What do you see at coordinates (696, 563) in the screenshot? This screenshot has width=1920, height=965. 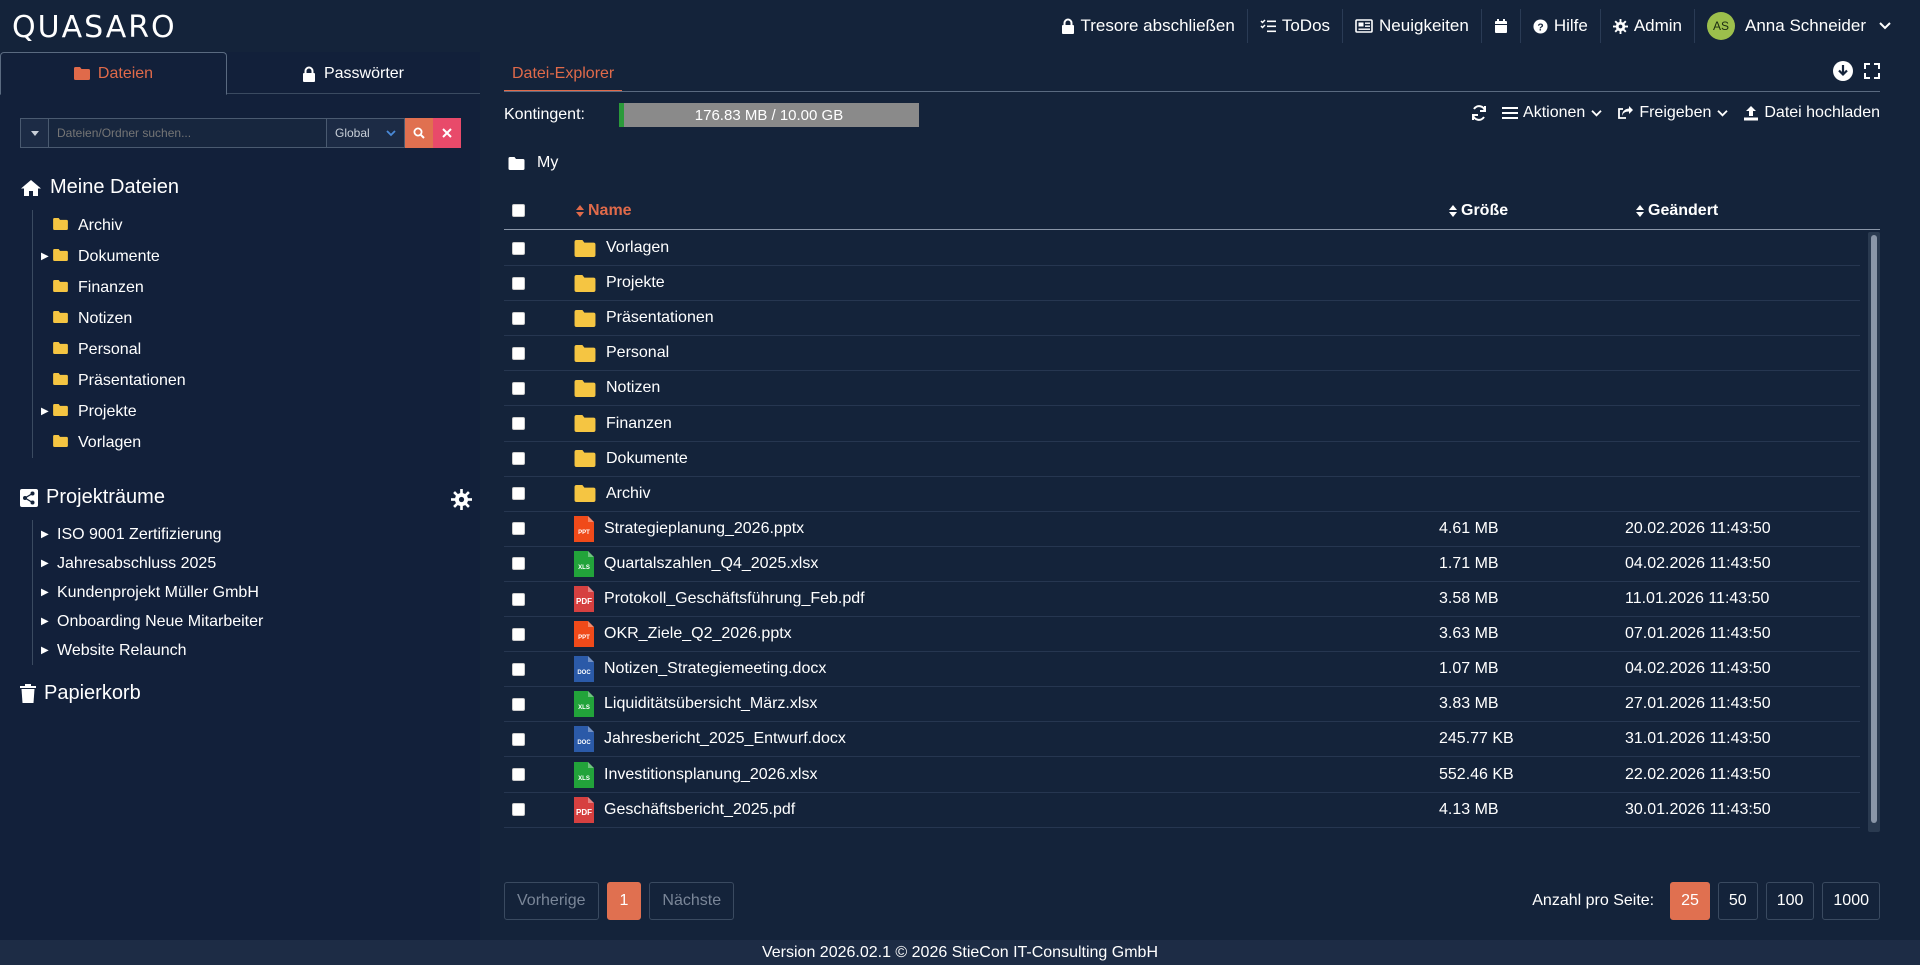 I see `row-name-cell: XLS Quartalszahlen_Q4_2025.xlsx` at bounding box center [696, 563].